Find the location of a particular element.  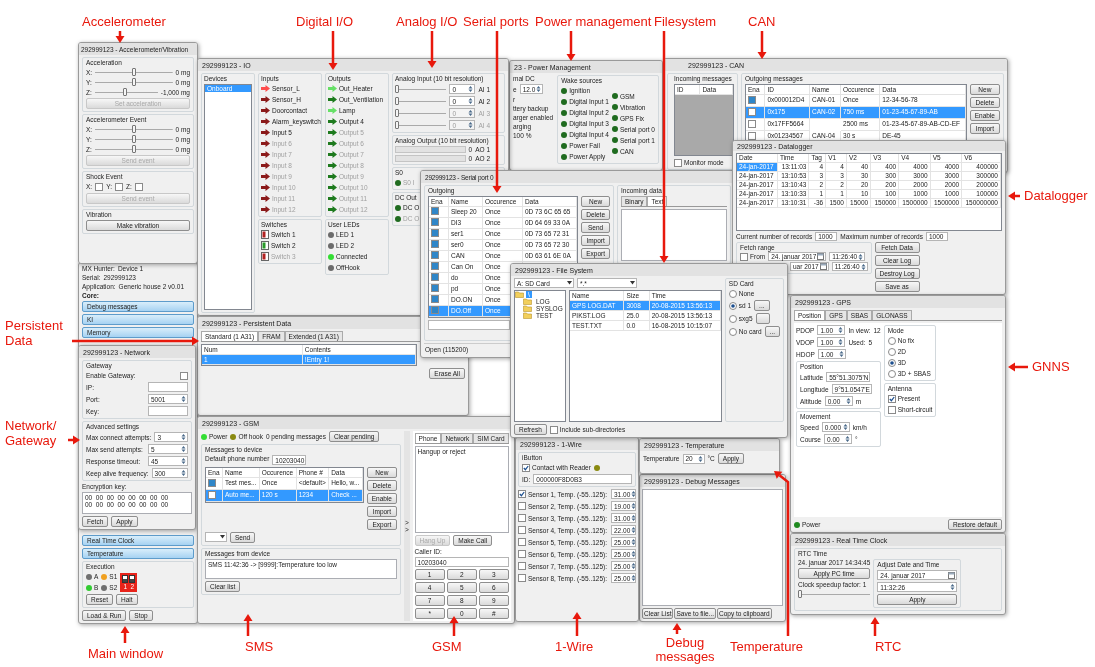

callout-label: Power management is located at coordinates (593, 21).